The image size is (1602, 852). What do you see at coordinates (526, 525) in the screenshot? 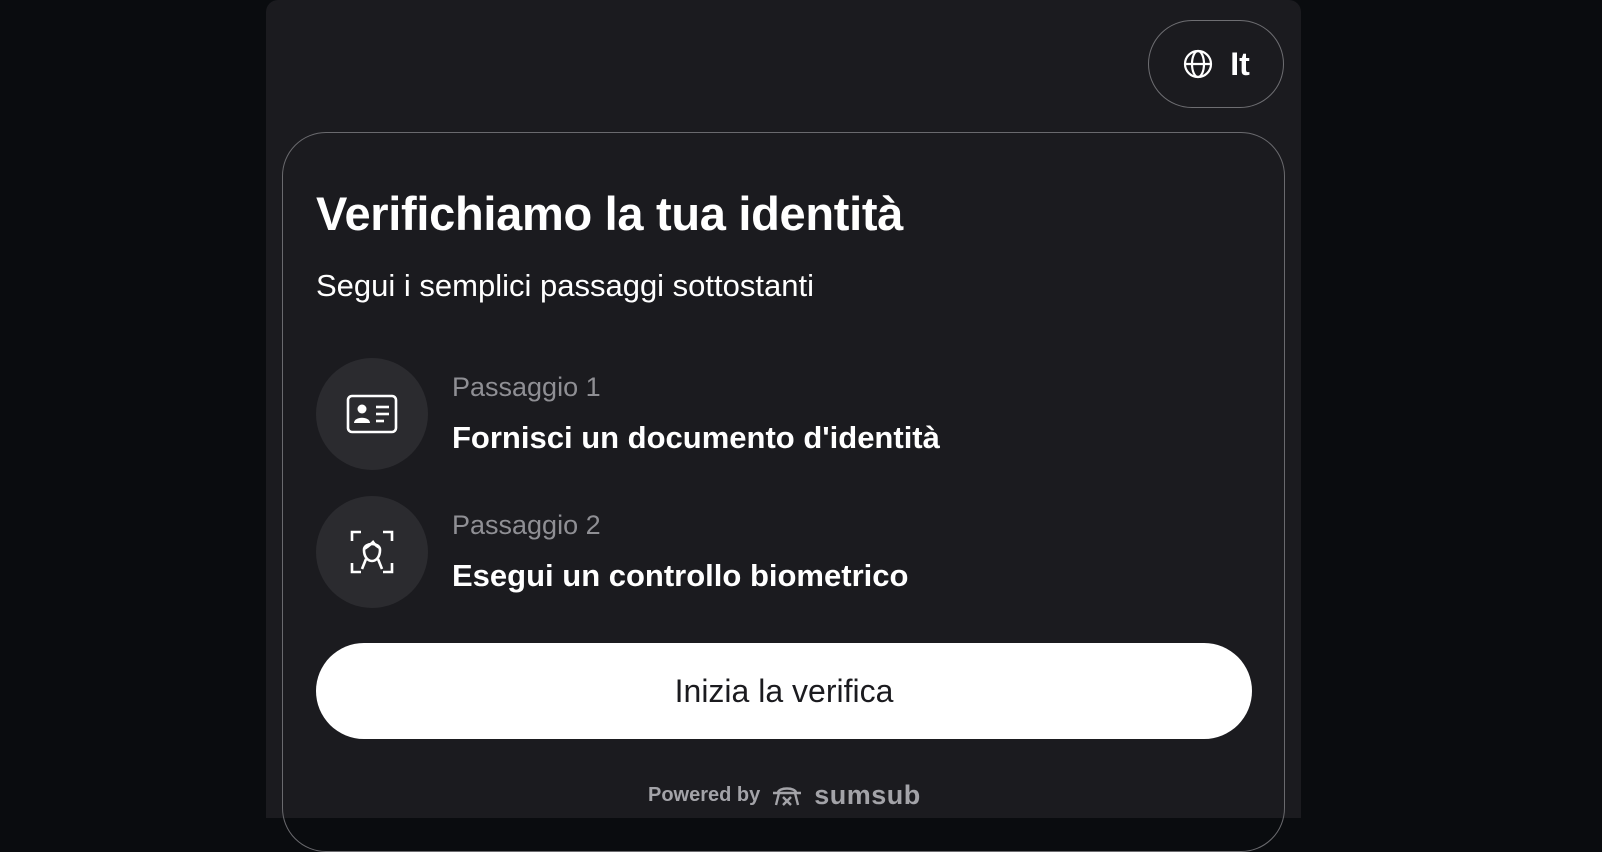
I see `step-label: Passaggio 2` at bounding box center [526, 525].